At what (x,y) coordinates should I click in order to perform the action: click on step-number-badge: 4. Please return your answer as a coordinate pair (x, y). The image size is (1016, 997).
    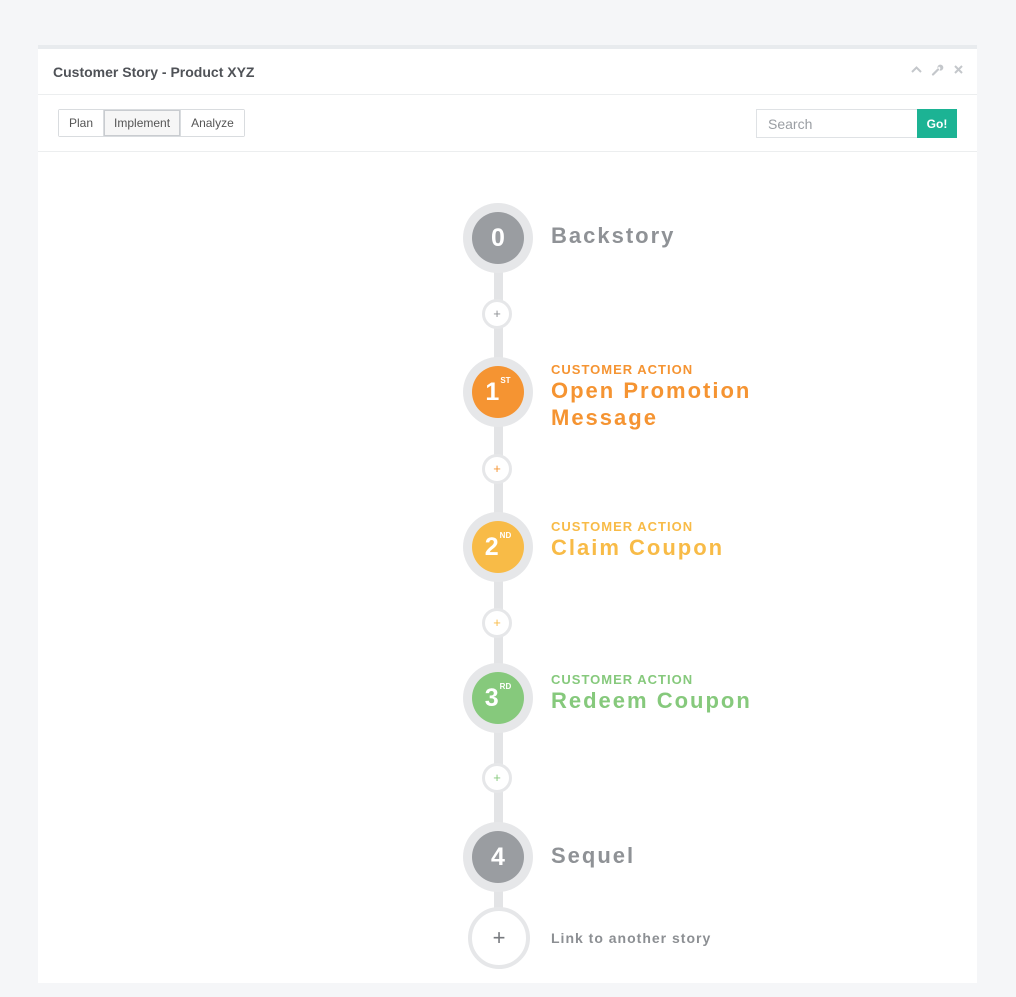
    Looking at the image, I should click on (498, 857).